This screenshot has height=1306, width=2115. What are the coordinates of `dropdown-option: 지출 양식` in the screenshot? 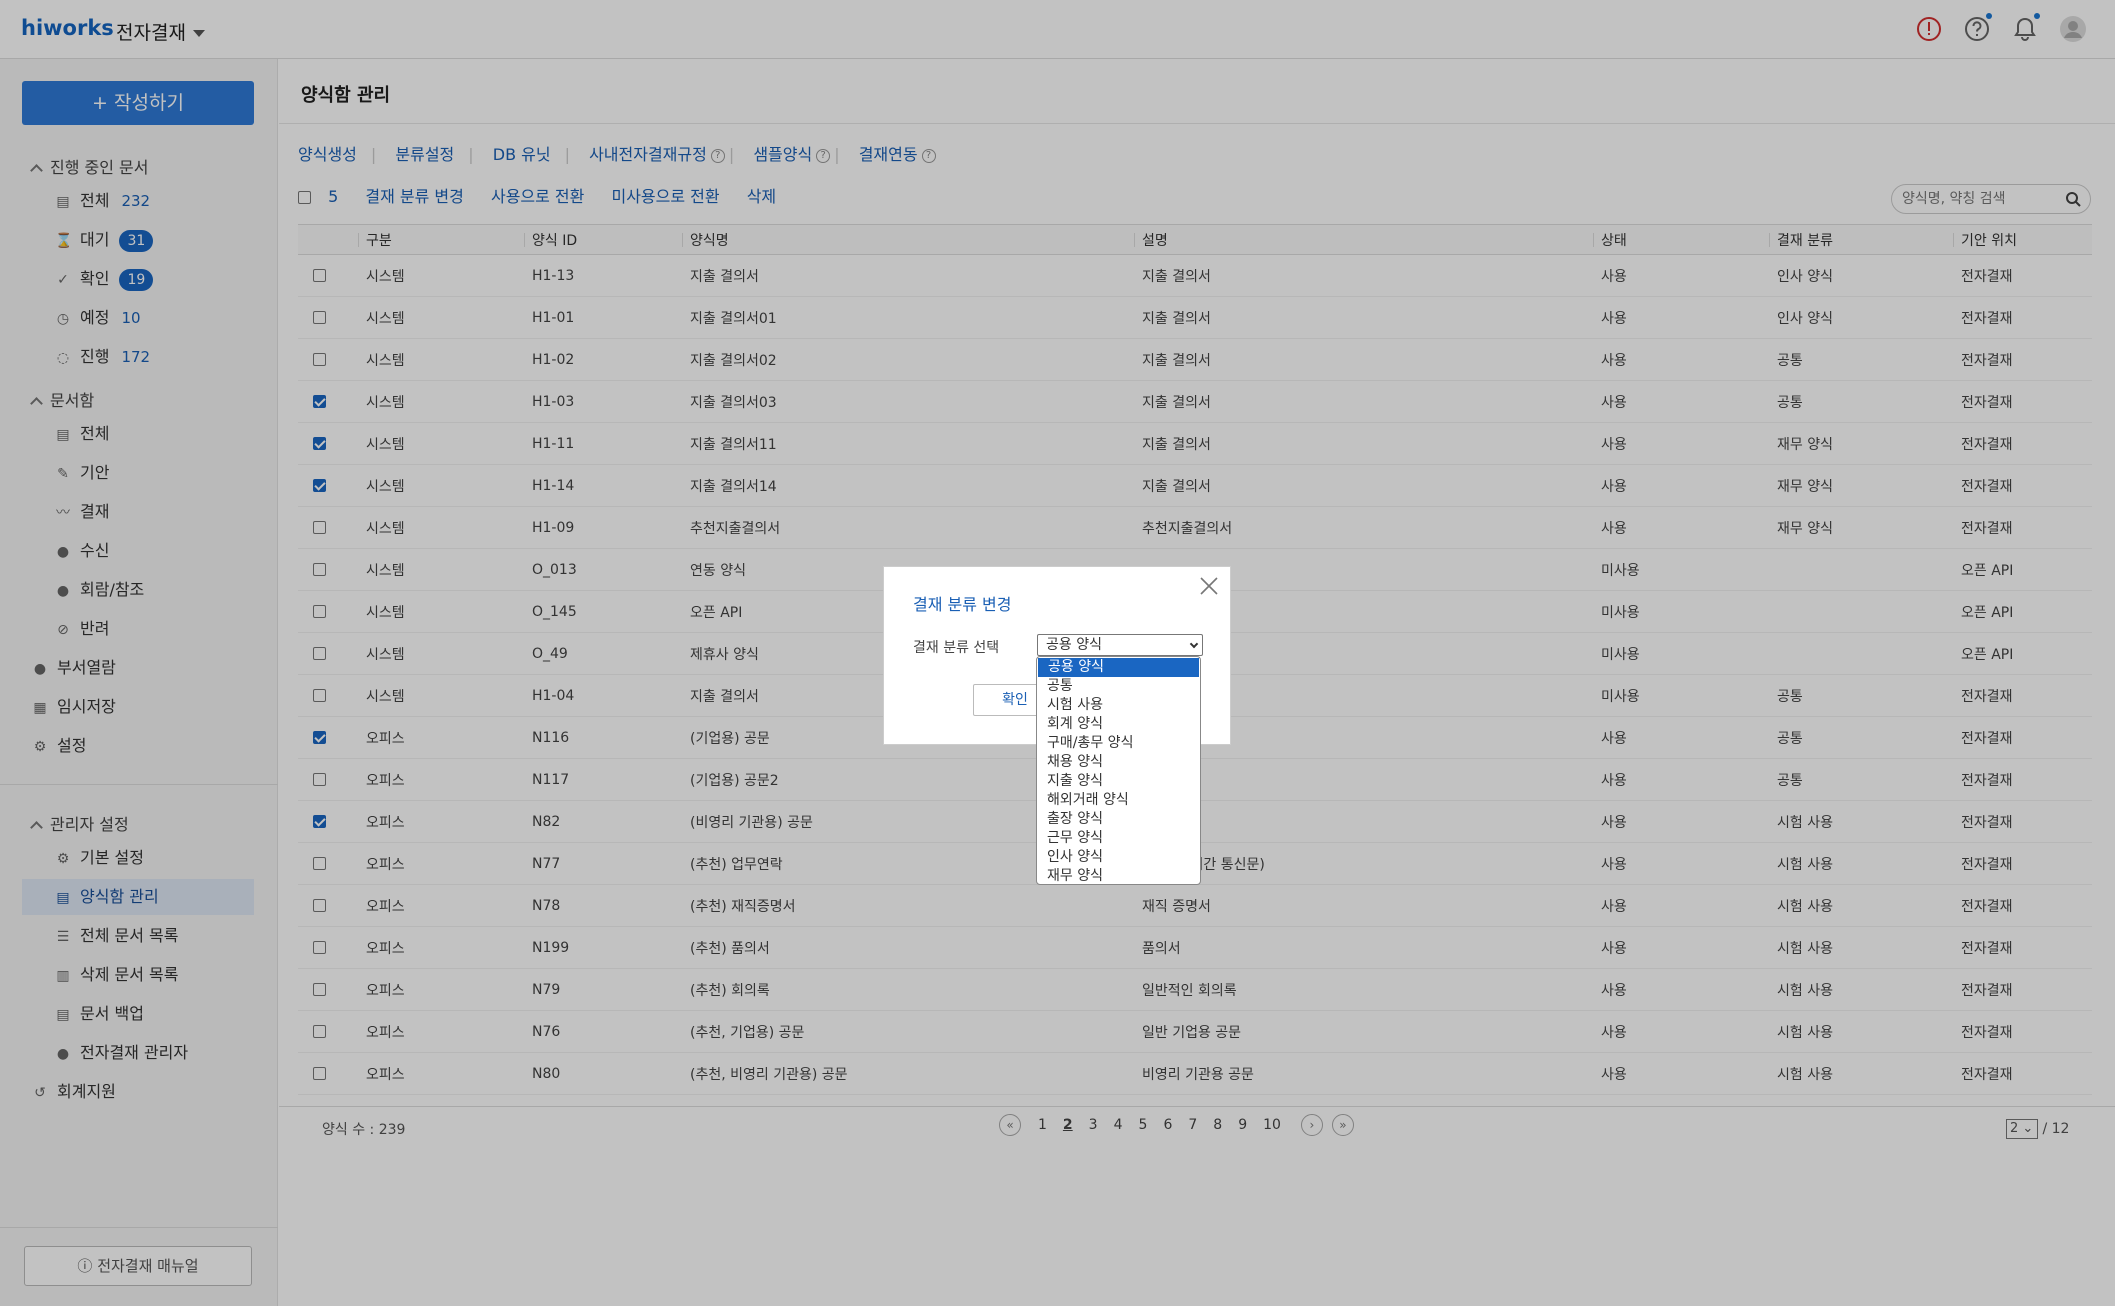 It's located at (1118, 781).